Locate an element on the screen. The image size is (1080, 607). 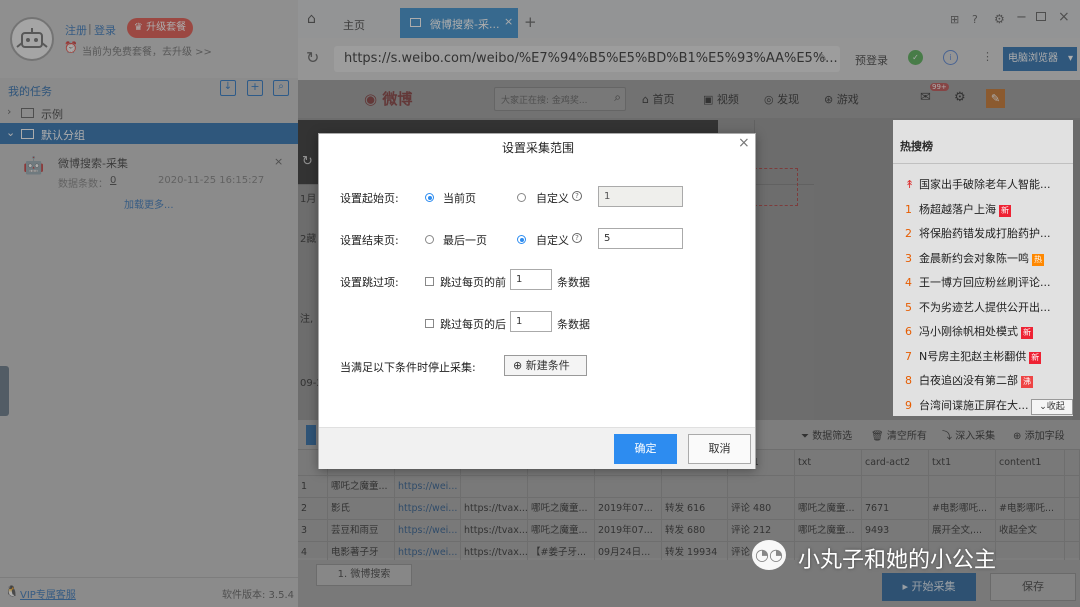
weibo-search-input: 大家正在搜: 金鸡奖... ⌕ is located at coordinates (560, 99).